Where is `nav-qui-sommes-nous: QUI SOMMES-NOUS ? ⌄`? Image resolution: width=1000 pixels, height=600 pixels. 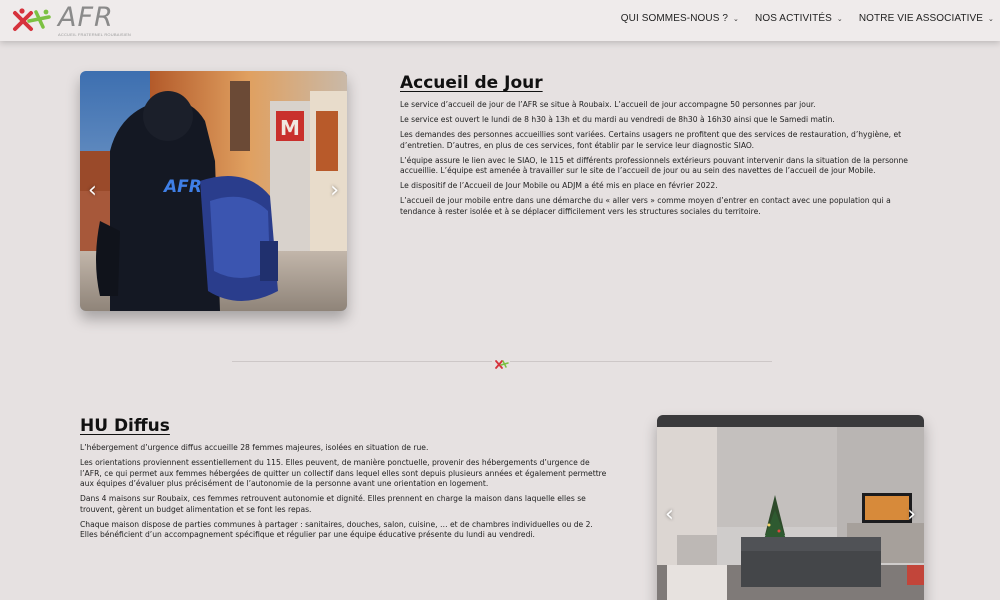 nav-qui-sommes-nous: QUI SOMMES-NOUS ? ⌄ is located at coordinates (680, 18).